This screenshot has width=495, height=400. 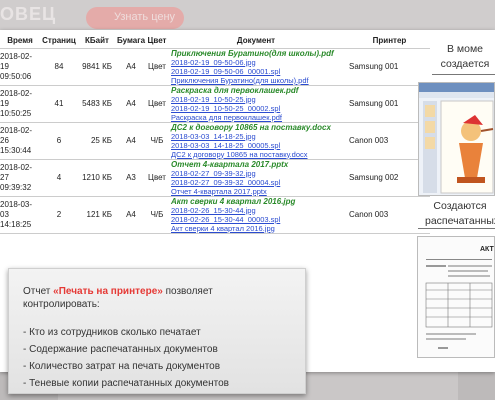 What do you see at coordinates (257, 210) in the screenshot?
I see `screenshot-link: 2018-02-26_15-30-44.jpg` at bounding box center [257, 210].